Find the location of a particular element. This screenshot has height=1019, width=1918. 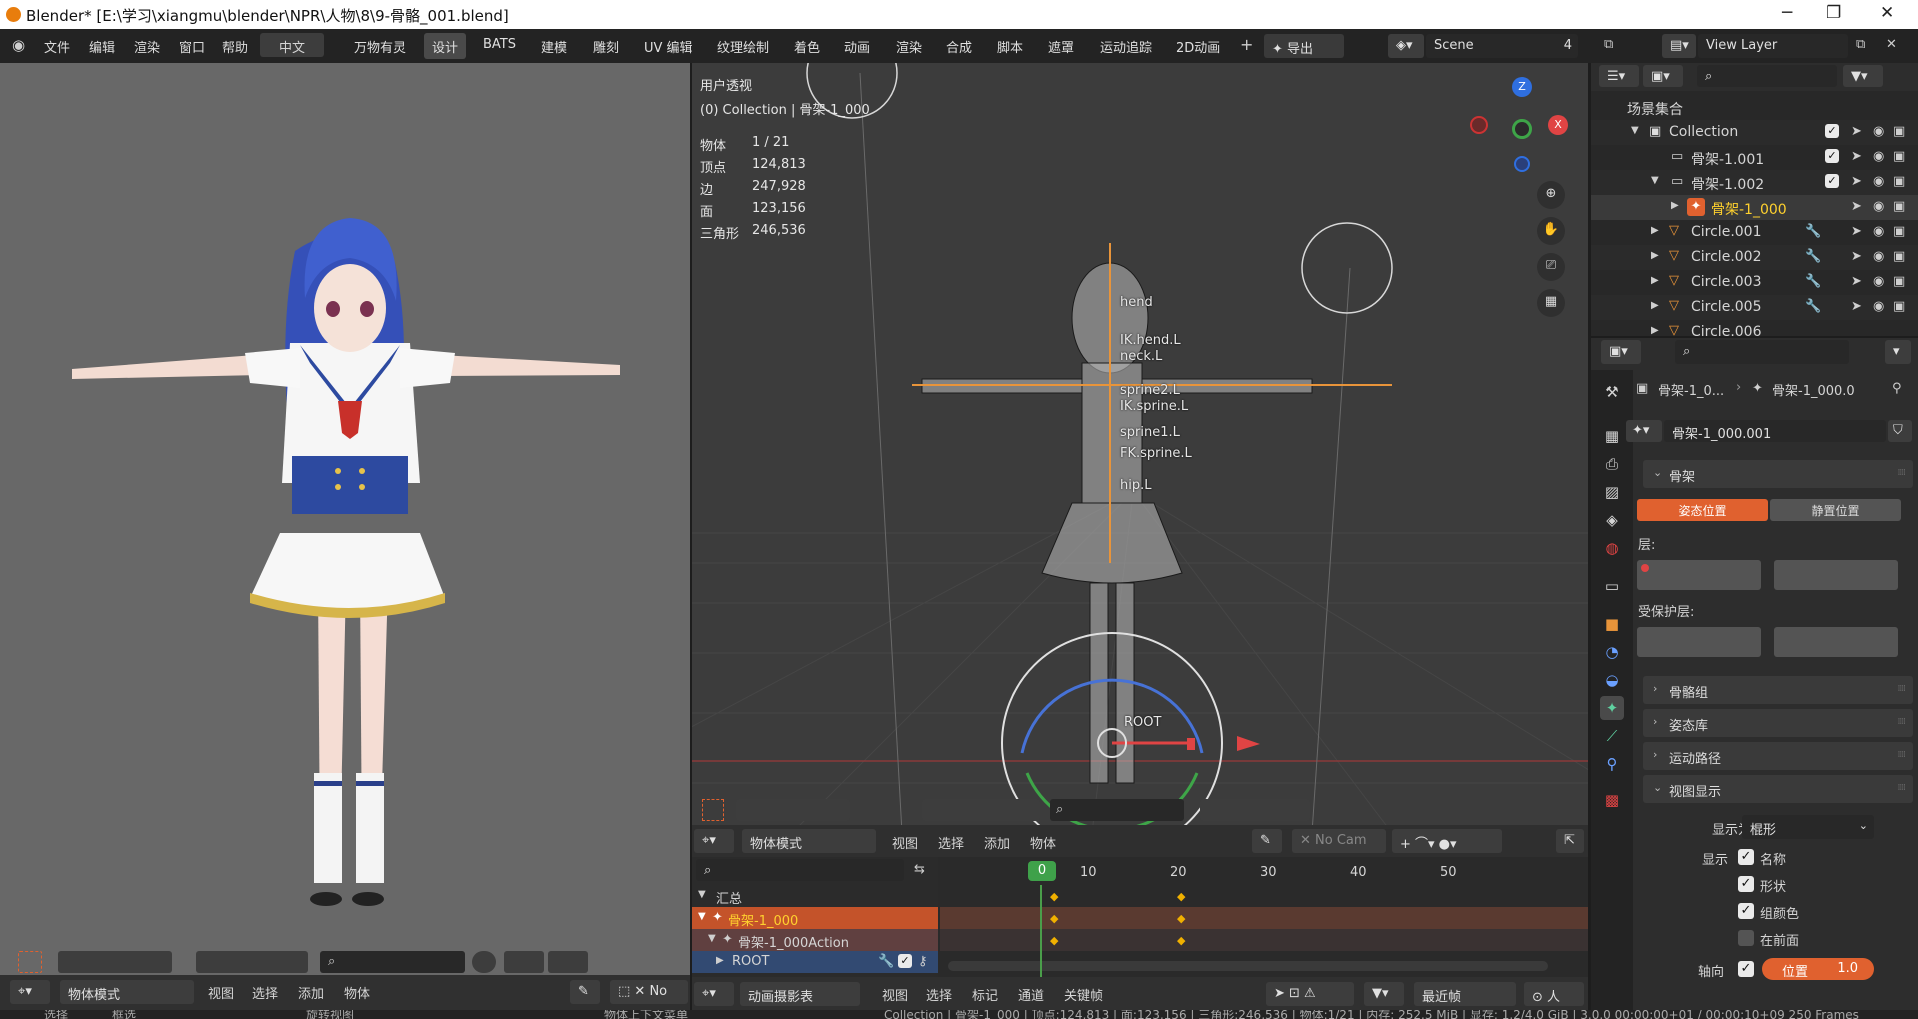

render-tab-icon: ▦ is located at coordinates (1612, 436).